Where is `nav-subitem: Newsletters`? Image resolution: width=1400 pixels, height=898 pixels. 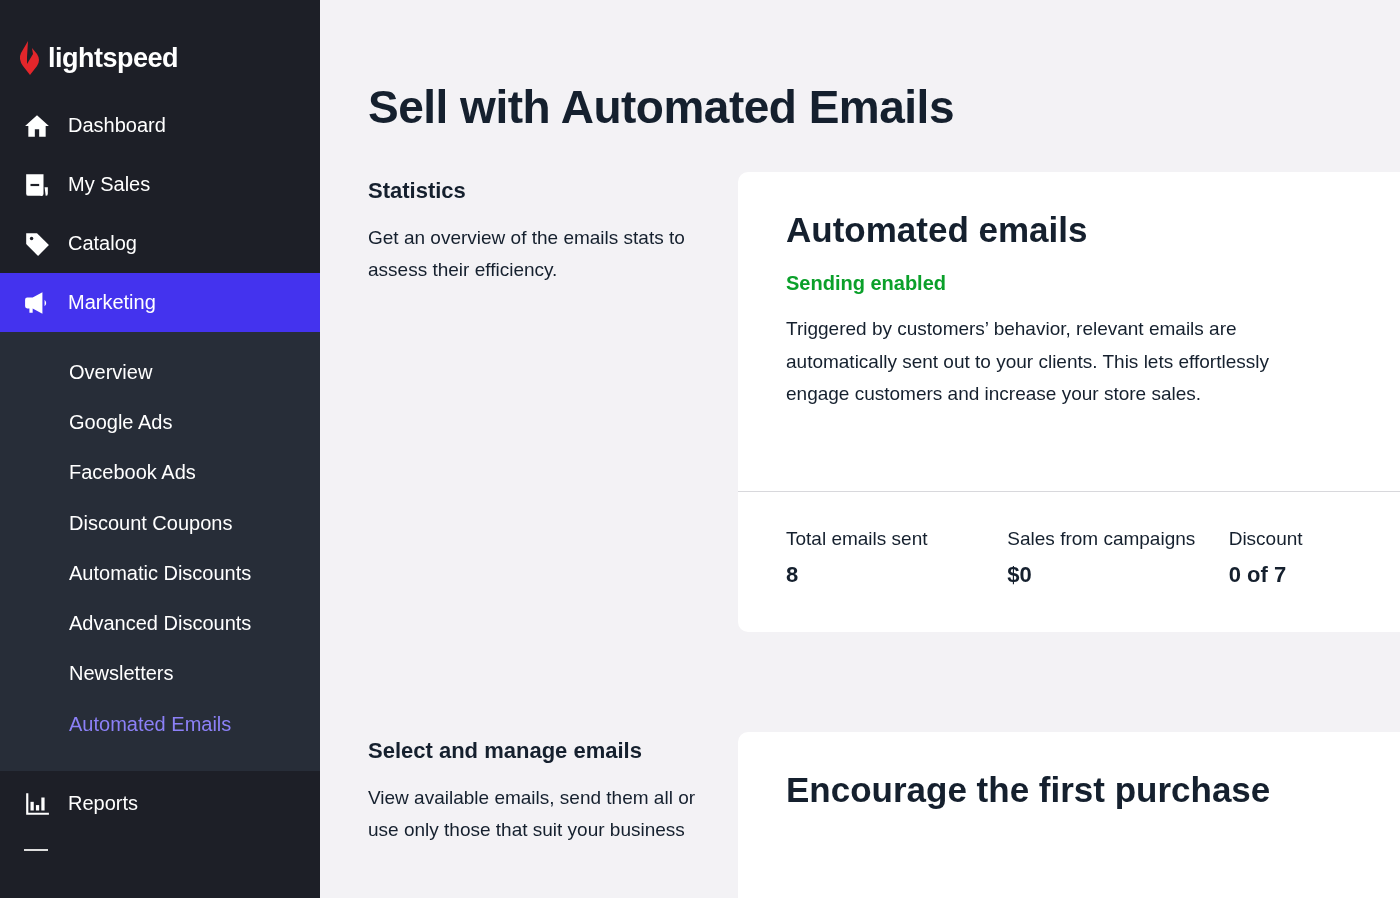 nav-subitem: Newsletters is located at coordinates (160, 674).